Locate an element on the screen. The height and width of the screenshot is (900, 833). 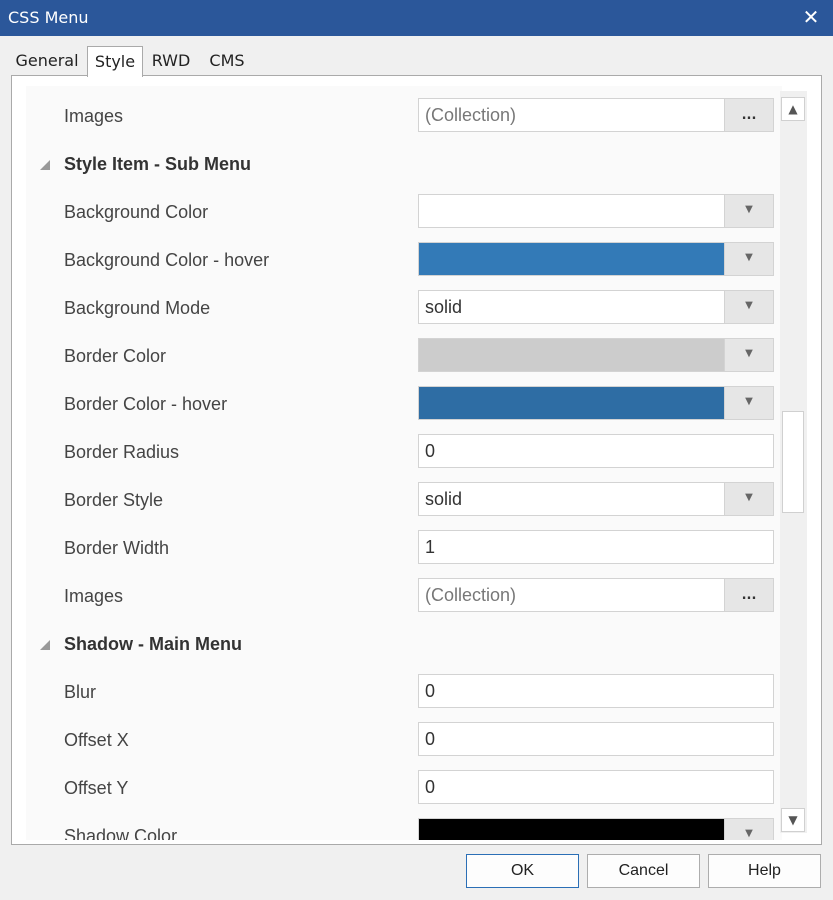
property-label: Background Color is located at coordinates (136, 212).